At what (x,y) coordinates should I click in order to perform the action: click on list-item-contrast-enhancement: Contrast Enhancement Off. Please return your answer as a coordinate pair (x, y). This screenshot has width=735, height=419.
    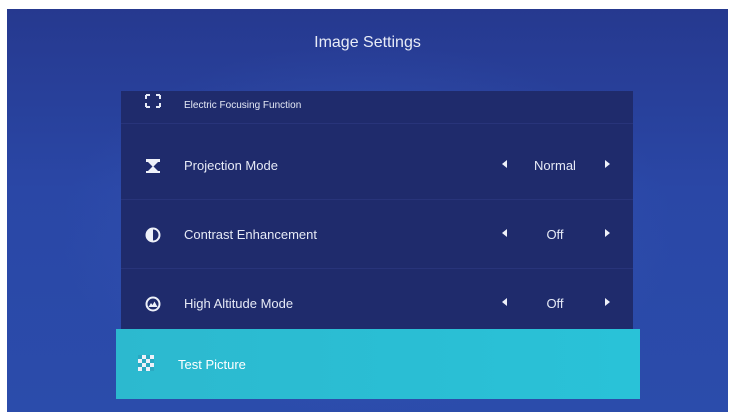
    Looking at the image, I should click on (377, 234).